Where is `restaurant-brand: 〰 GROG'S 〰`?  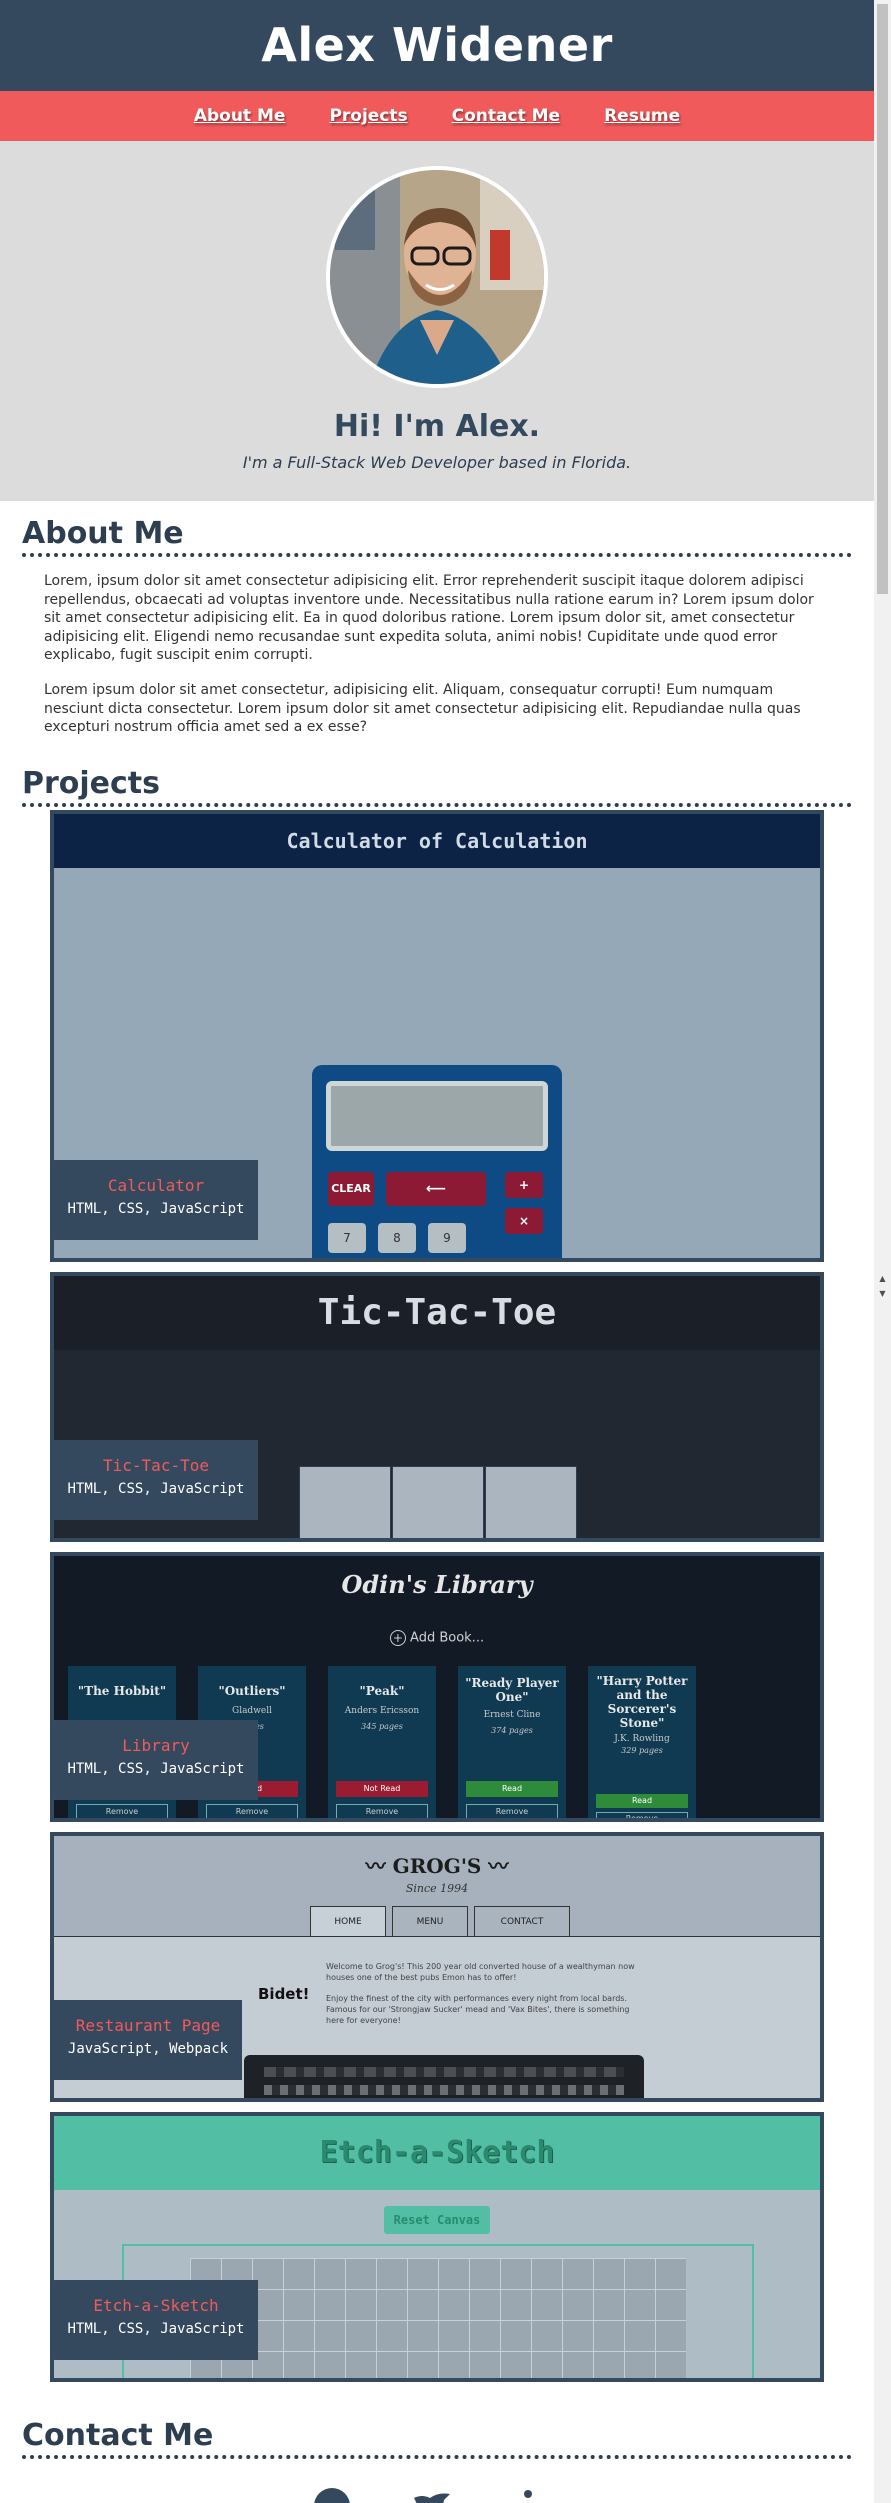 restaurant-brand: 〰 GROG'S 〰 is located at coordinates (437, 1866).